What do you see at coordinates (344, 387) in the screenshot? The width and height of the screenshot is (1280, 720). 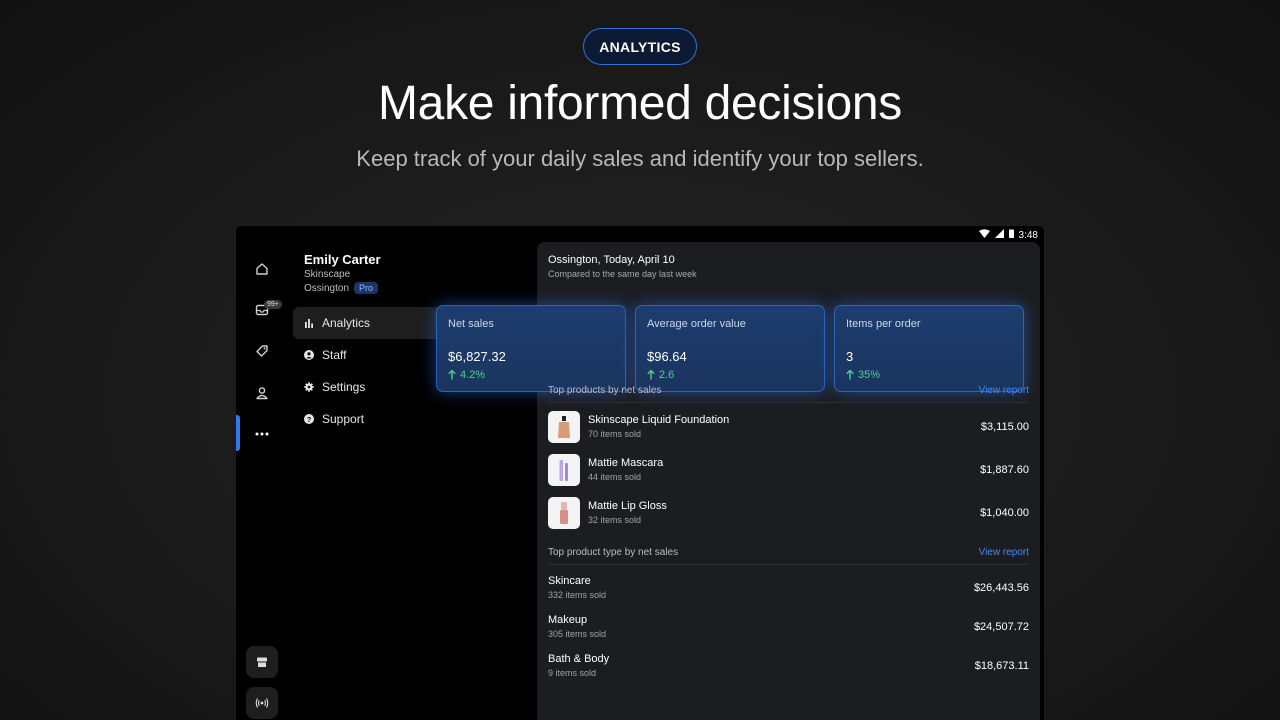 I see `sidebar-item-label: Settings` at bounding box center [344, 387].